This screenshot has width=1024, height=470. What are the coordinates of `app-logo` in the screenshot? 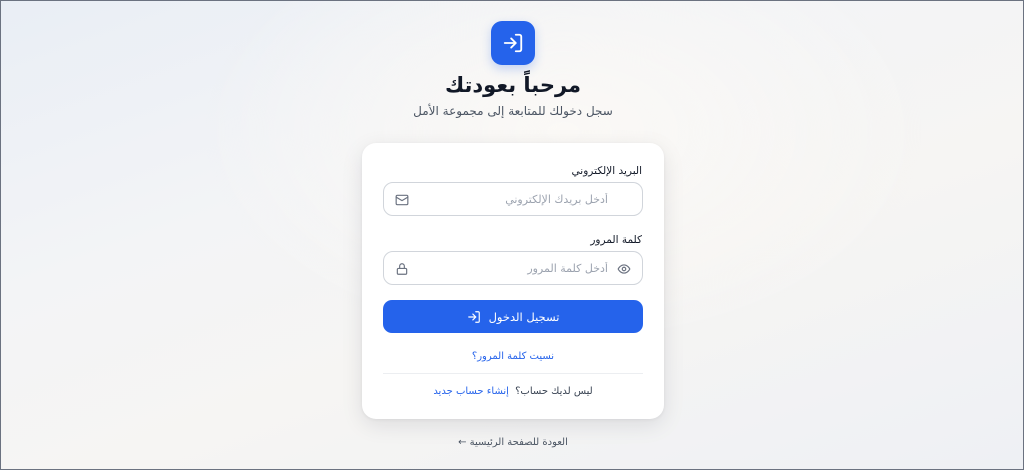 It's located at (513, 43).